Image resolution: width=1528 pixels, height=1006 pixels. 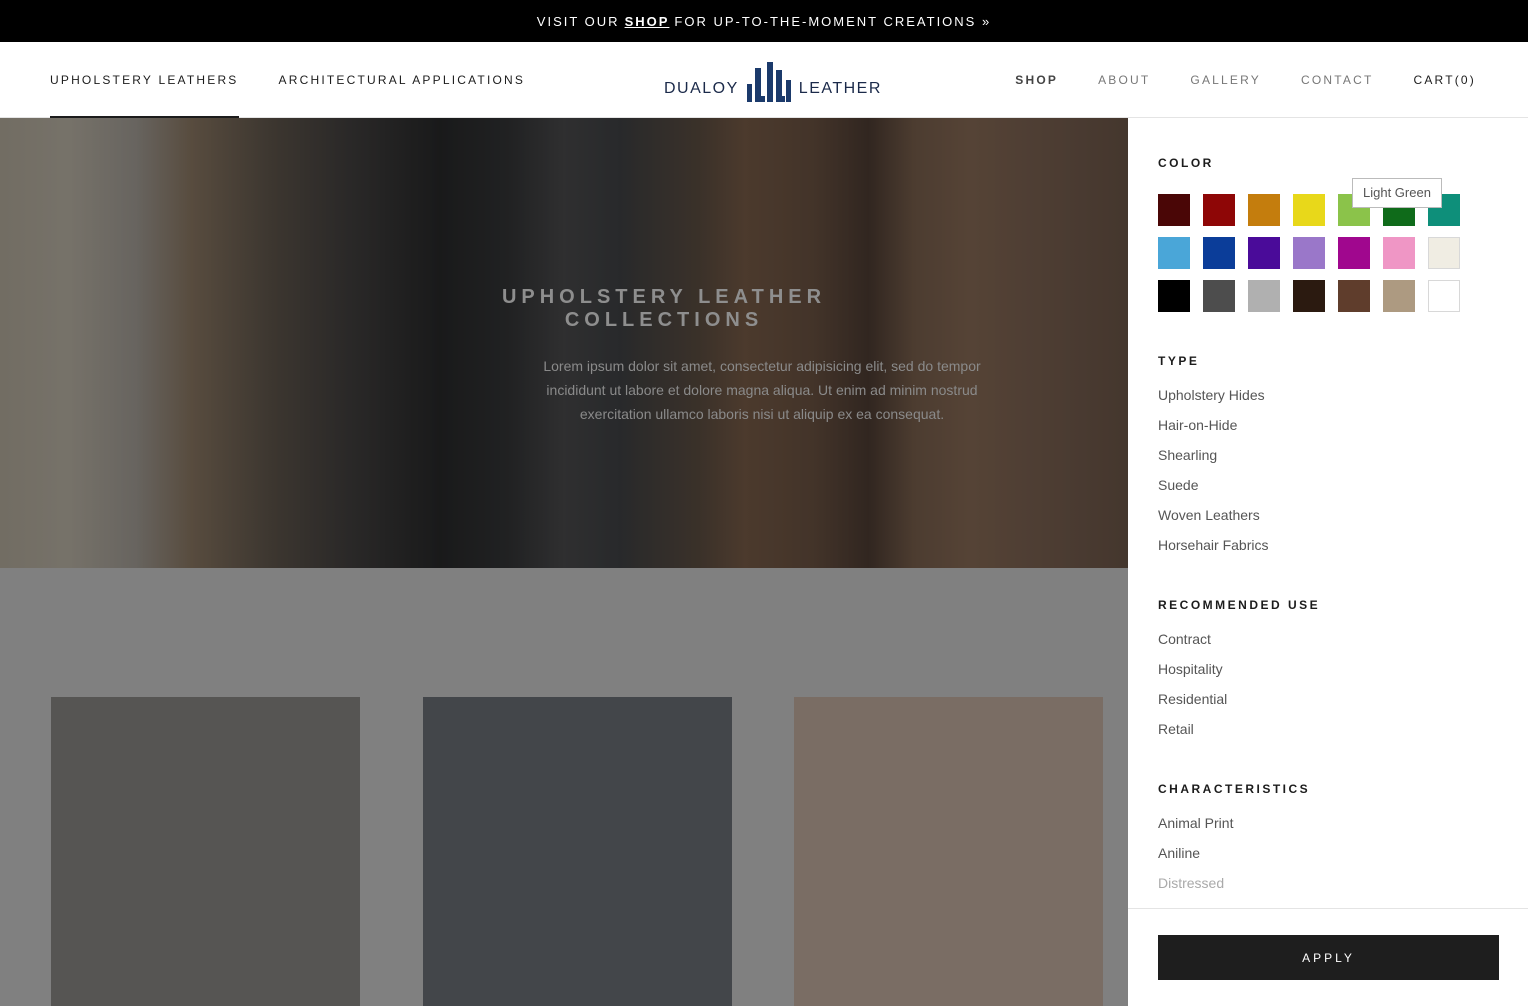 I want to click on announcement-shop-link: SHOP, so click(x=647, y=21).